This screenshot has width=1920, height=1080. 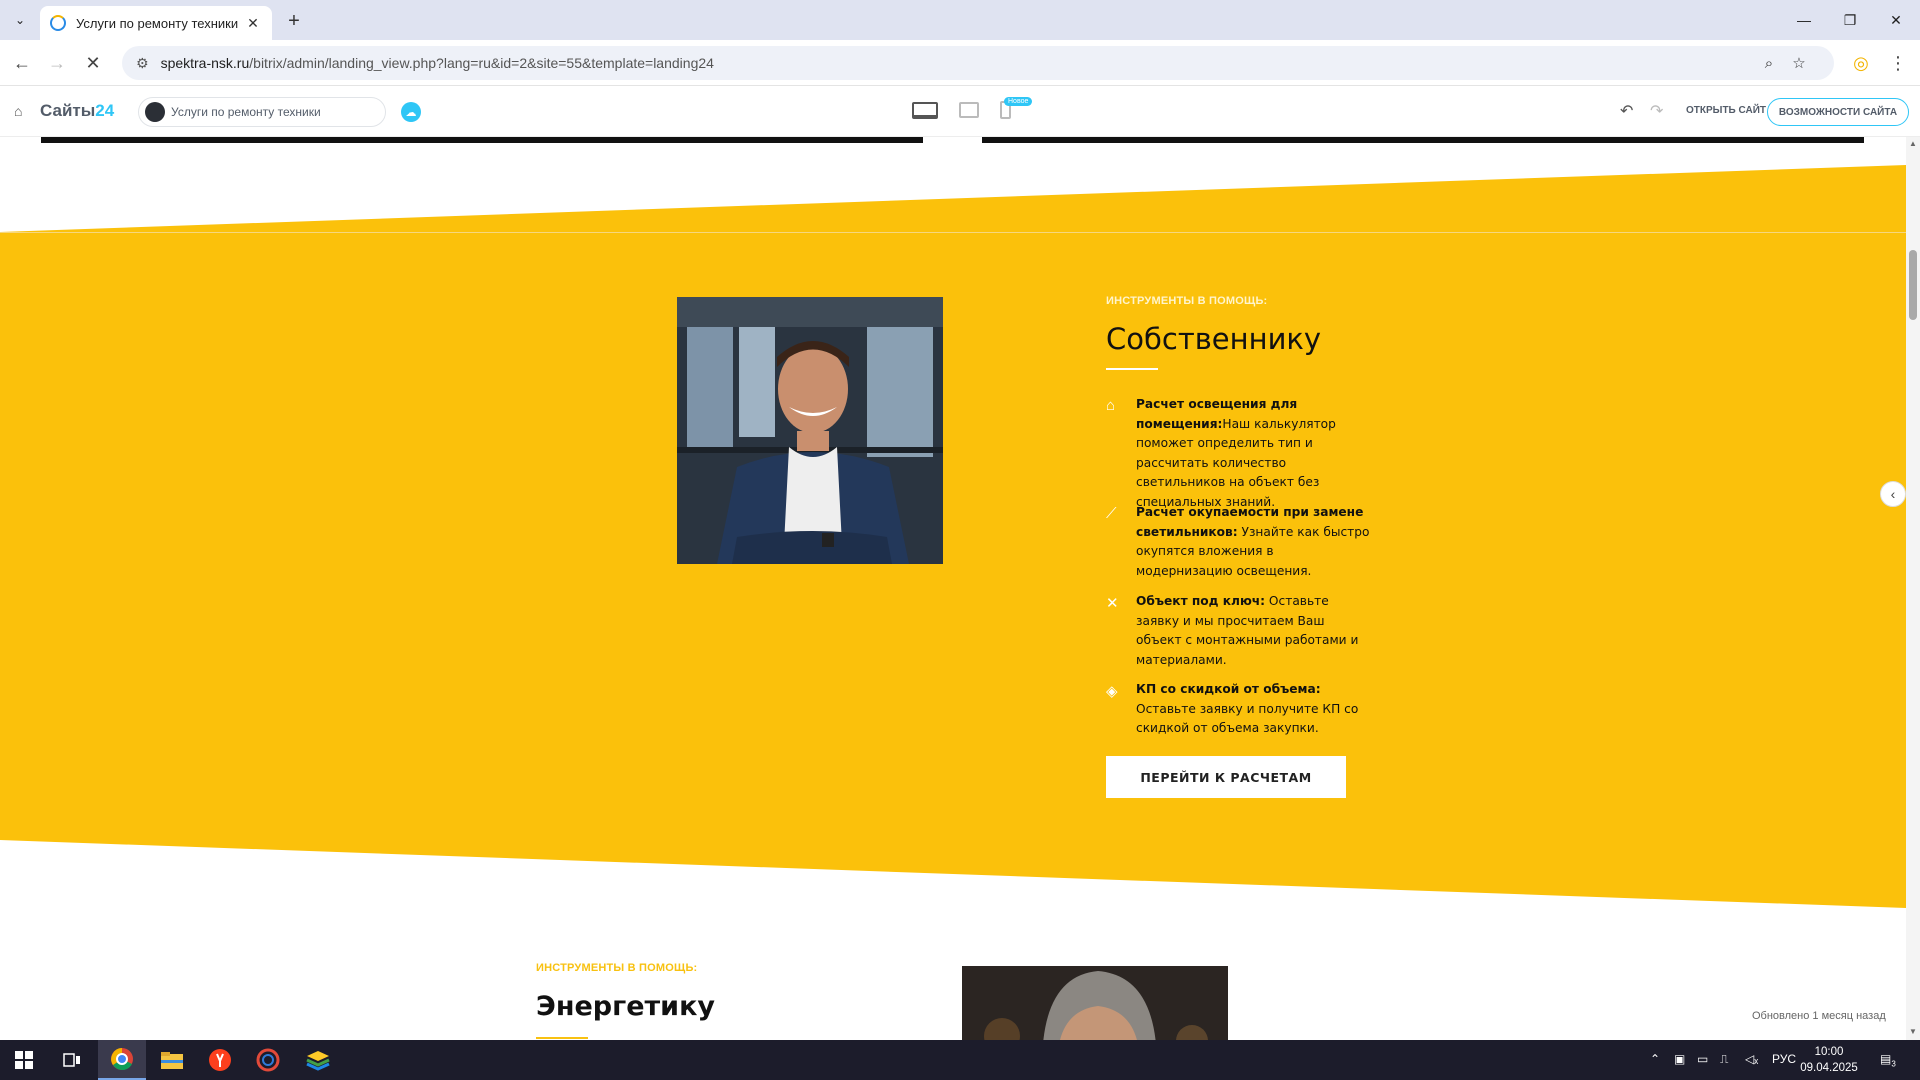 I want to click on tray-app-icon: ▣, so click(x=1679, y=1059).